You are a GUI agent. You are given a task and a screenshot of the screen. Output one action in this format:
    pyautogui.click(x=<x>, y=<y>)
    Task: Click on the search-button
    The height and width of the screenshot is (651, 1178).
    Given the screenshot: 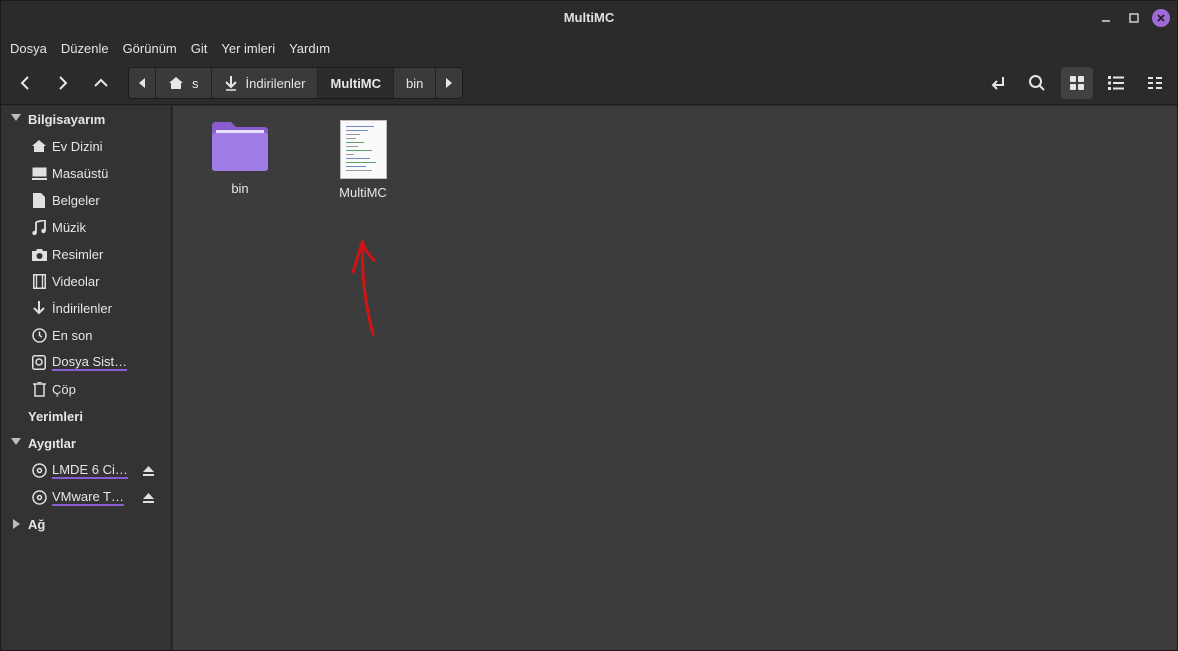 What is the action you would take?
    pyautogui.click(x=1037, y=83)
    